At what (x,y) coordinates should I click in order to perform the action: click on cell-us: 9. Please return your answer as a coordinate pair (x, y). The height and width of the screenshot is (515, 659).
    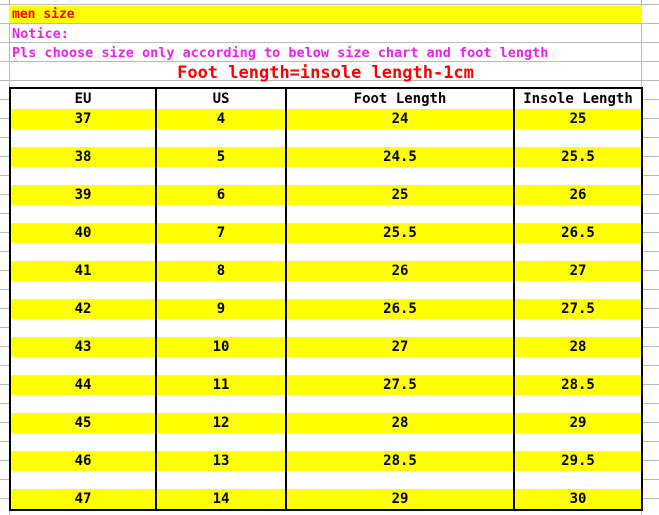
    Looking at the image, I should click on (220, 309).